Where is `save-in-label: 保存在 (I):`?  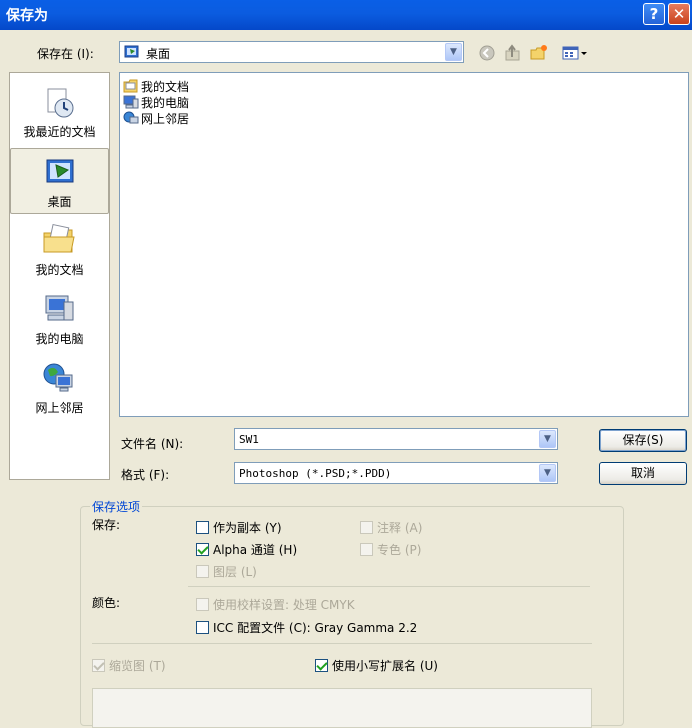 save-in-label: 保存在 (I): is located at coordinates (65, 54).